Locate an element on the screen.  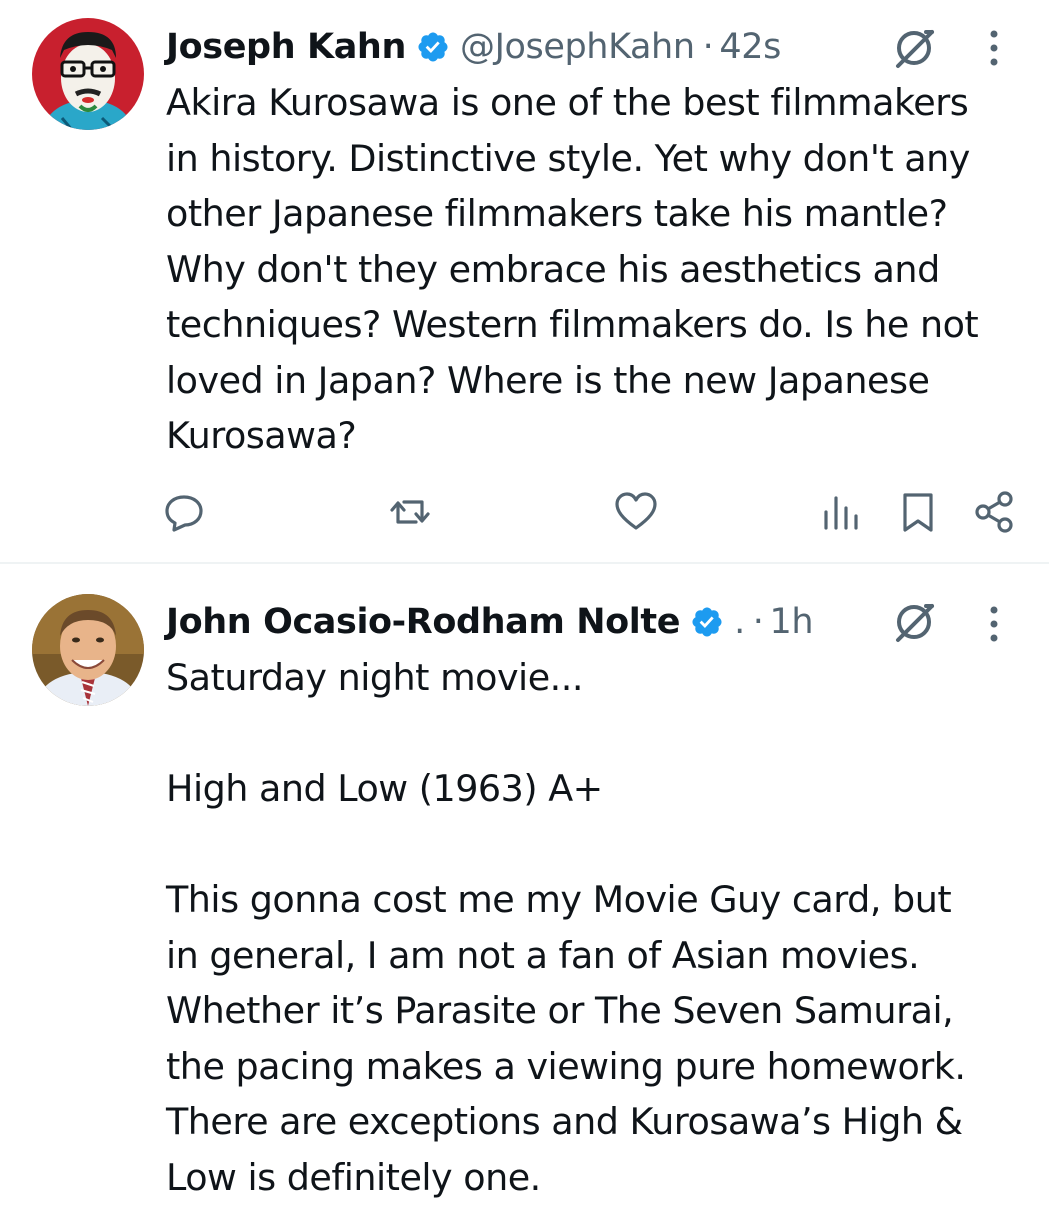
timestamp: 1h is located at coordinates (792, 622).